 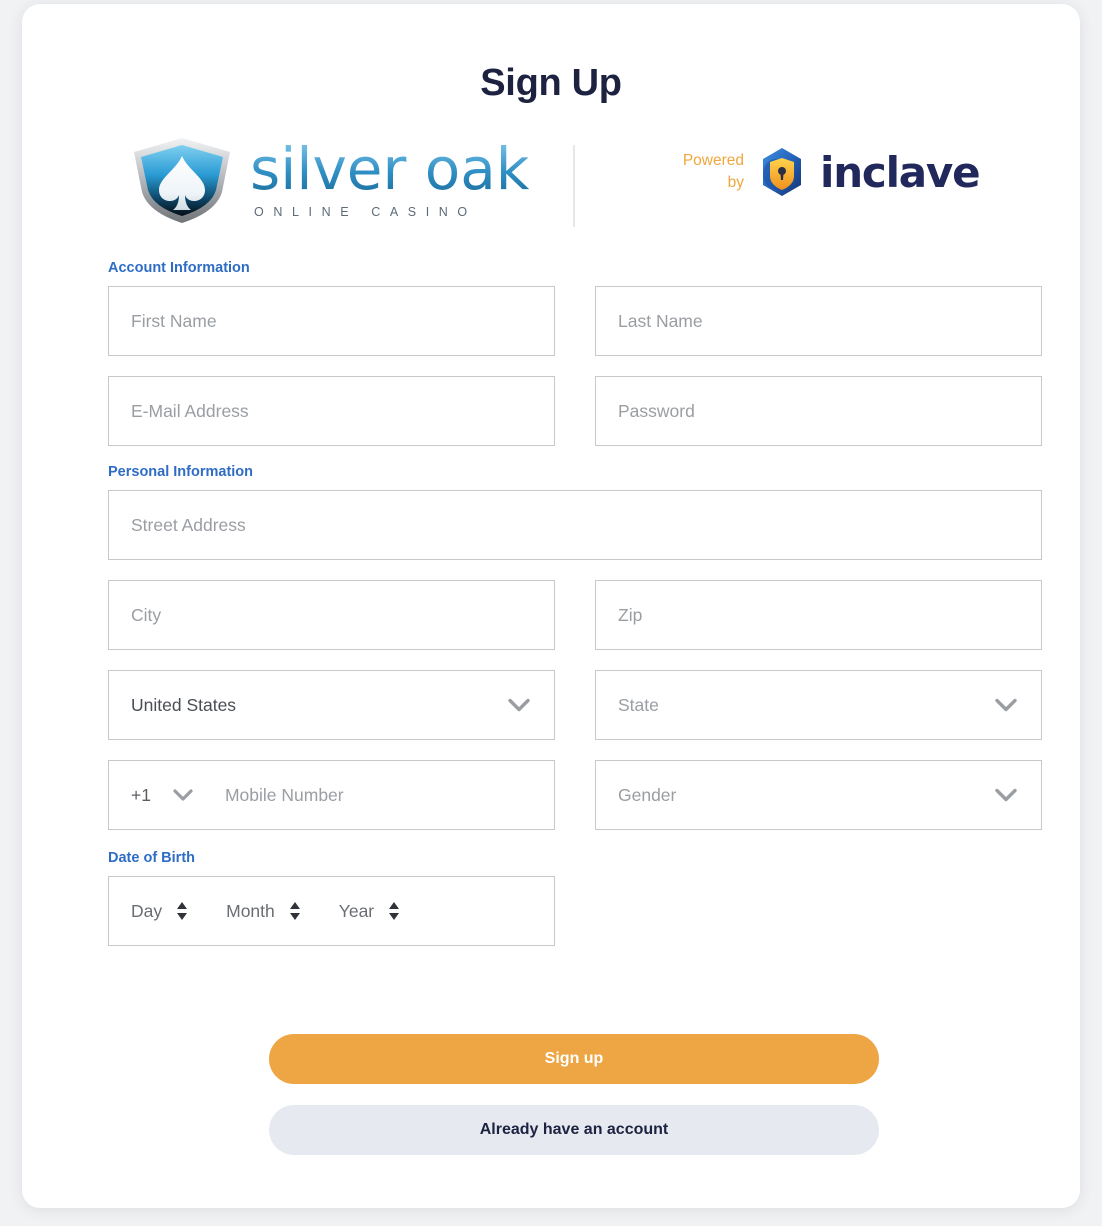 I want to click on field-password: Password, so click(x=818, y=411).